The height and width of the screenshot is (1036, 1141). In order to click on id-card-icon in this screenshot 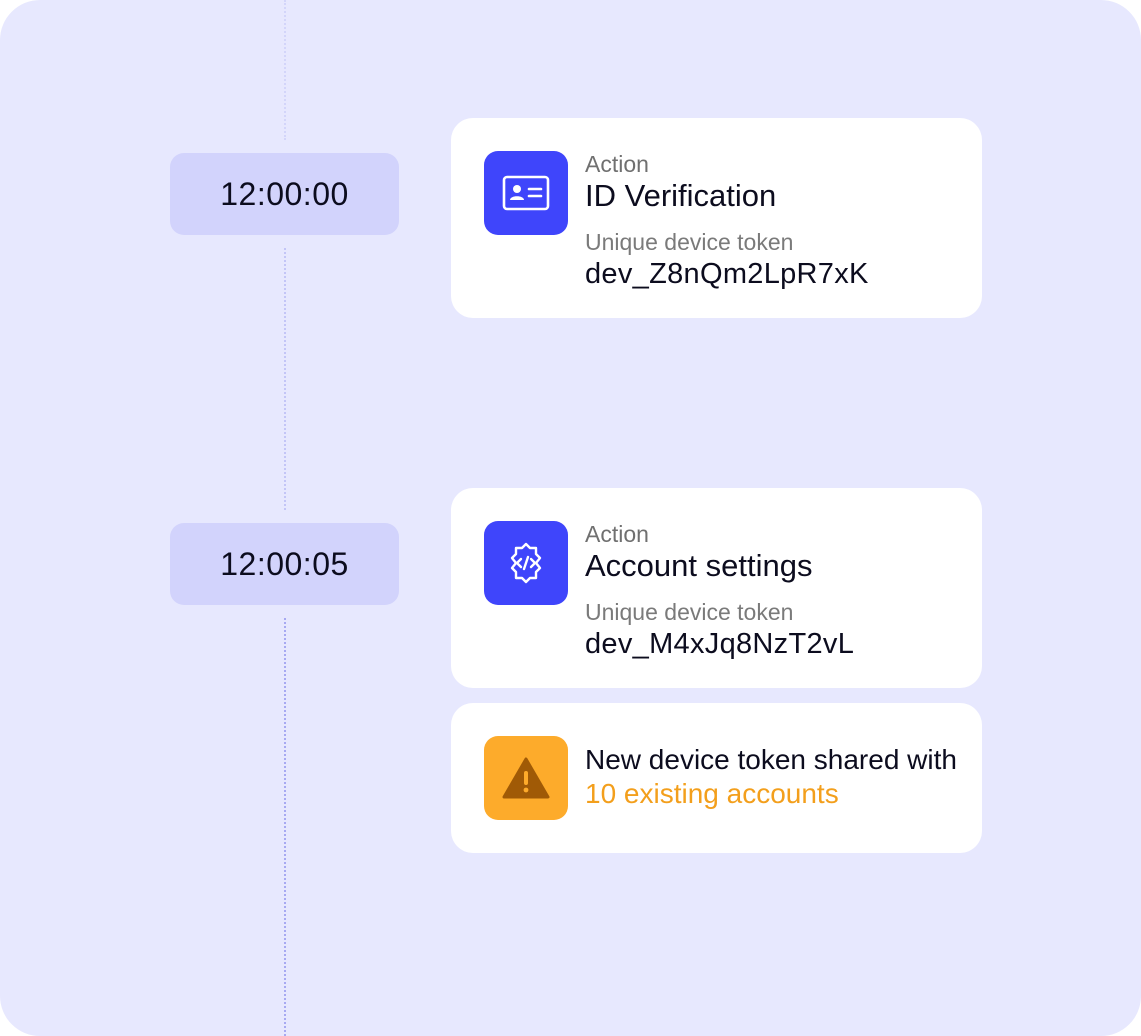, I will do `click(526, 193)`.